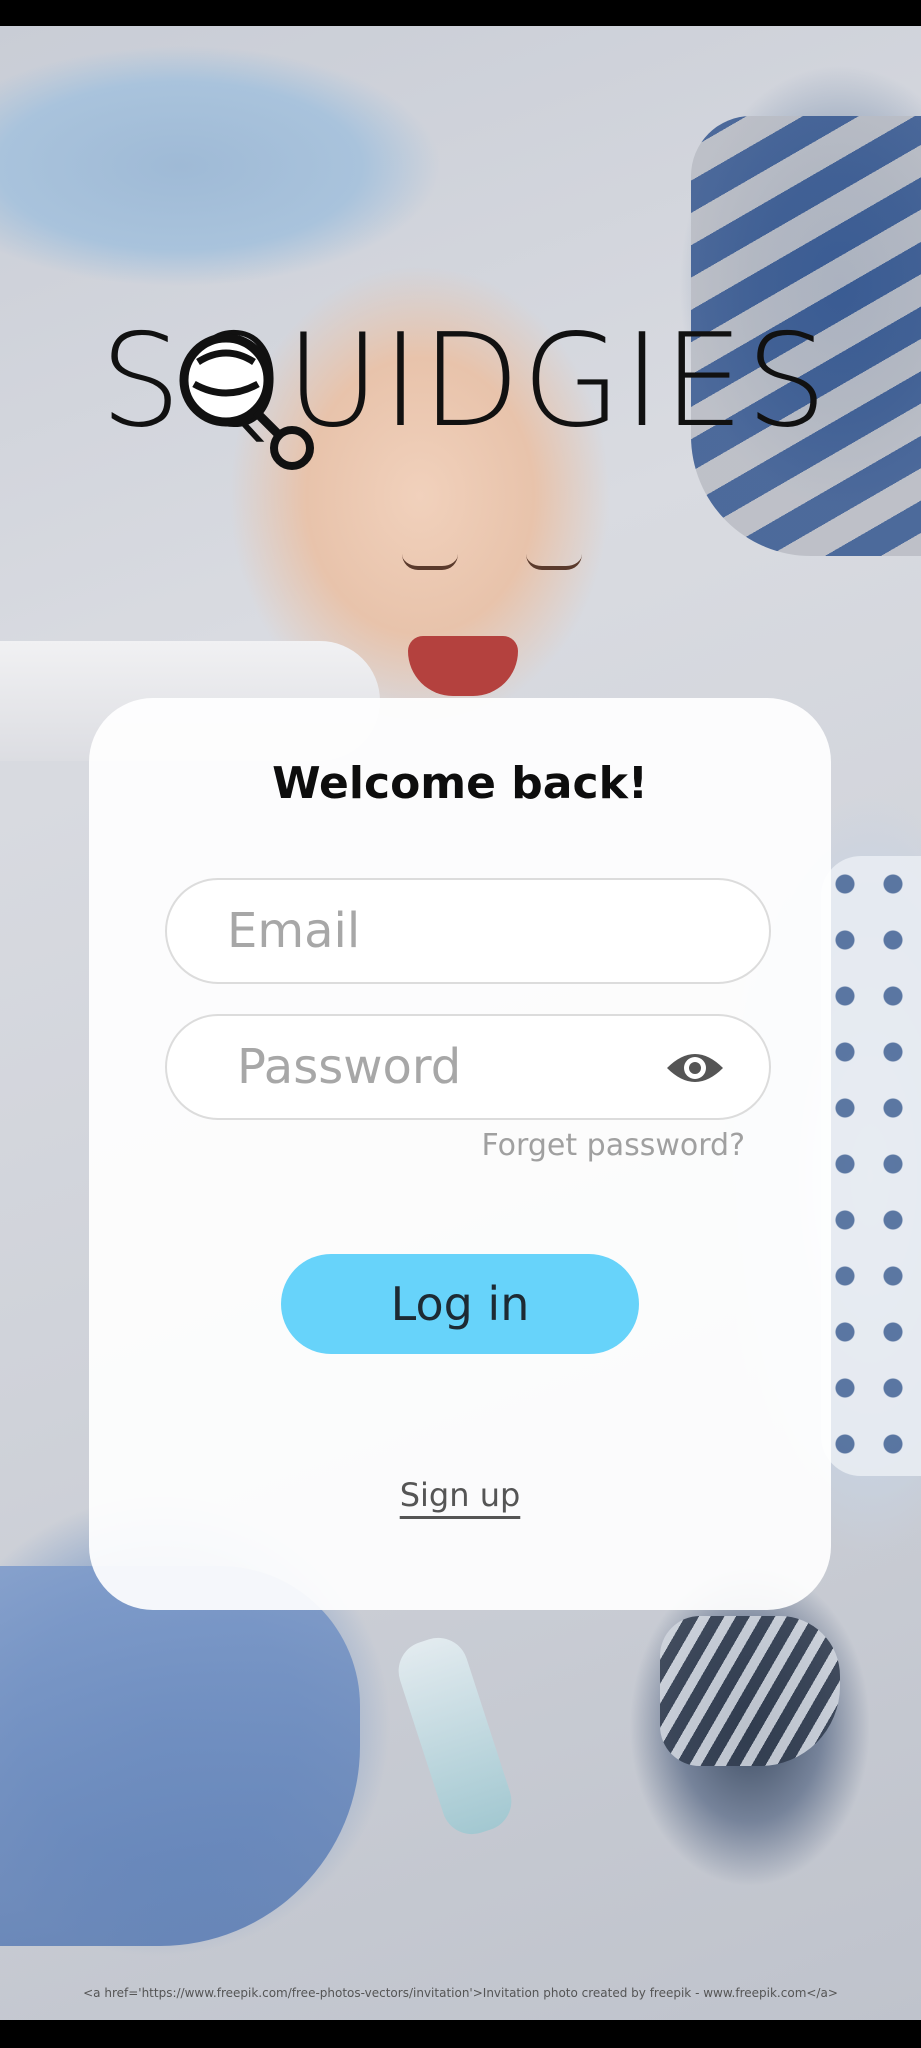  What do you see at coordinates (463, 666) in the screenshot?
I see `background-baby-mouth` at bounding box center [463, 666].